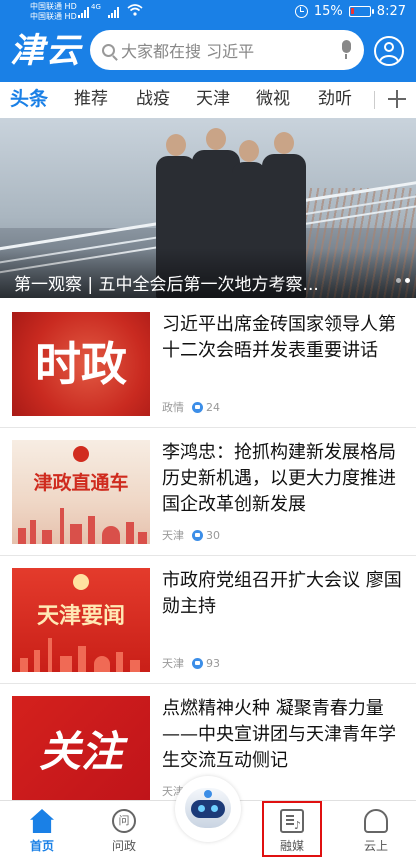  Describe the element at coordinates (123, 846) in the screenshot. I see `nav-label: 问政` at that location.